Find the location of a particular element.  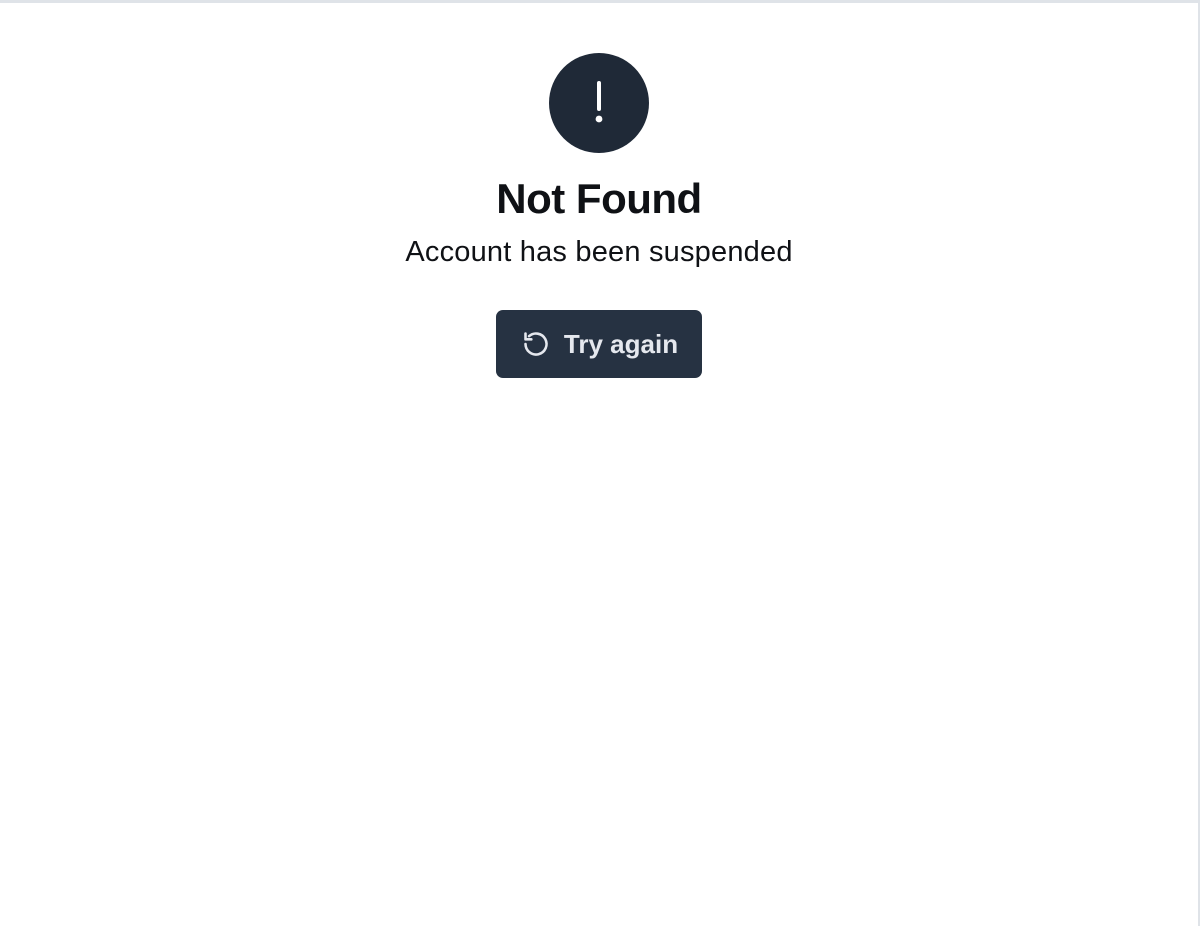

page-title: Not Found is located at coordinates (599, 198).